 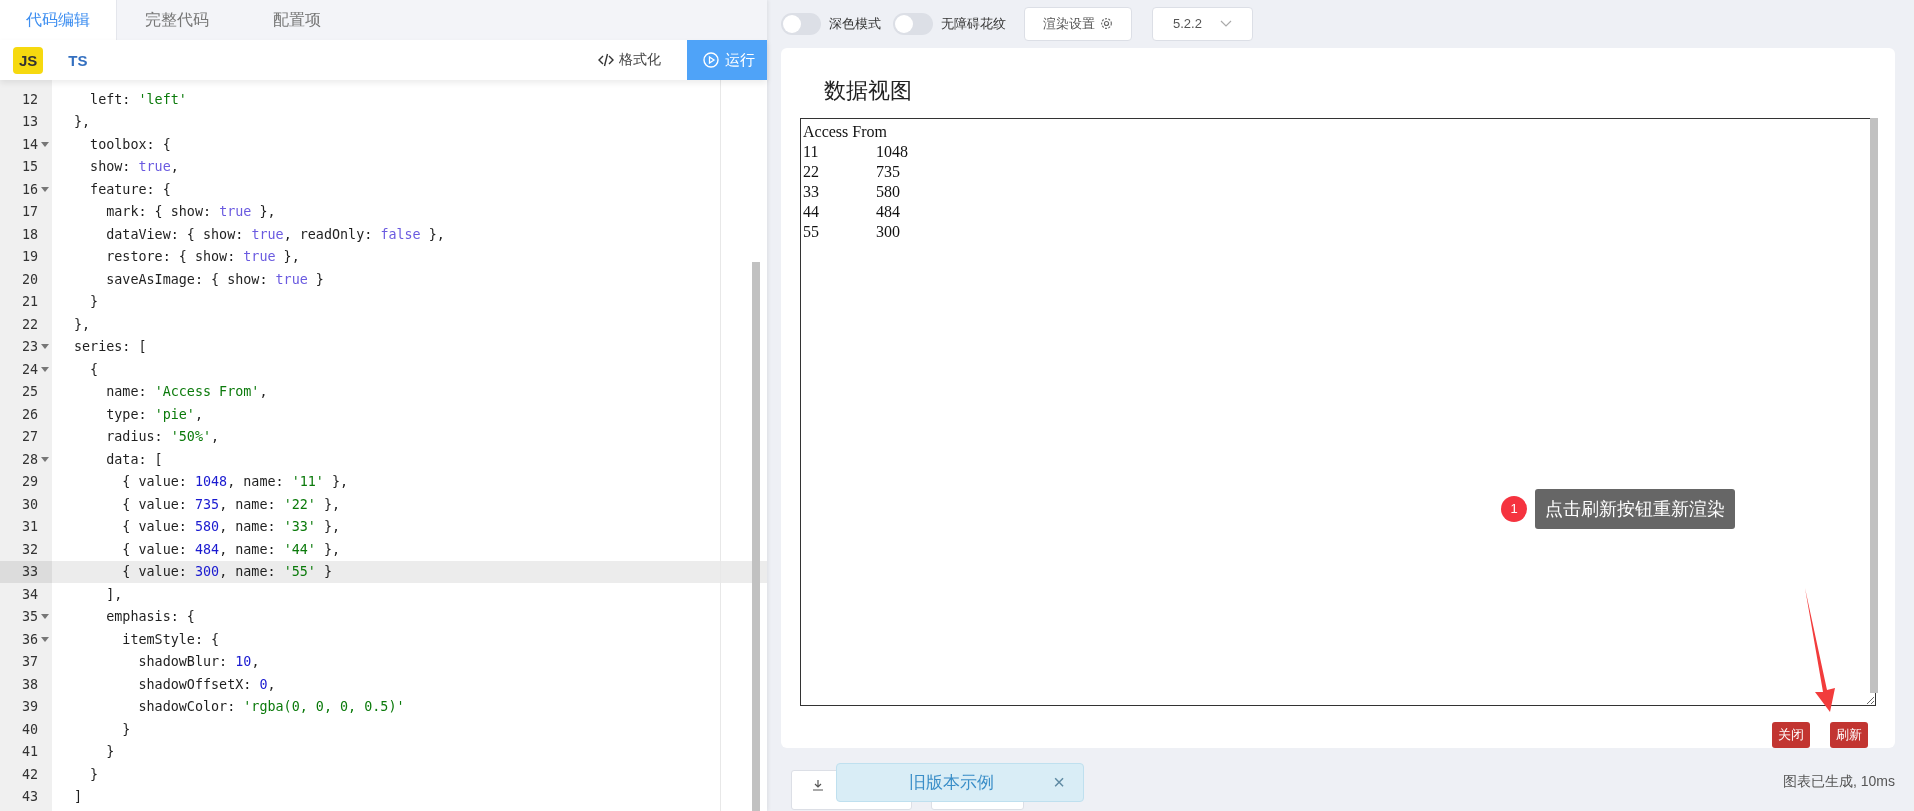 What do you see at coordinates (868, 90) in the screenshot?
I see `data-view-title: 数据视图` at bounding box center [868, 90].